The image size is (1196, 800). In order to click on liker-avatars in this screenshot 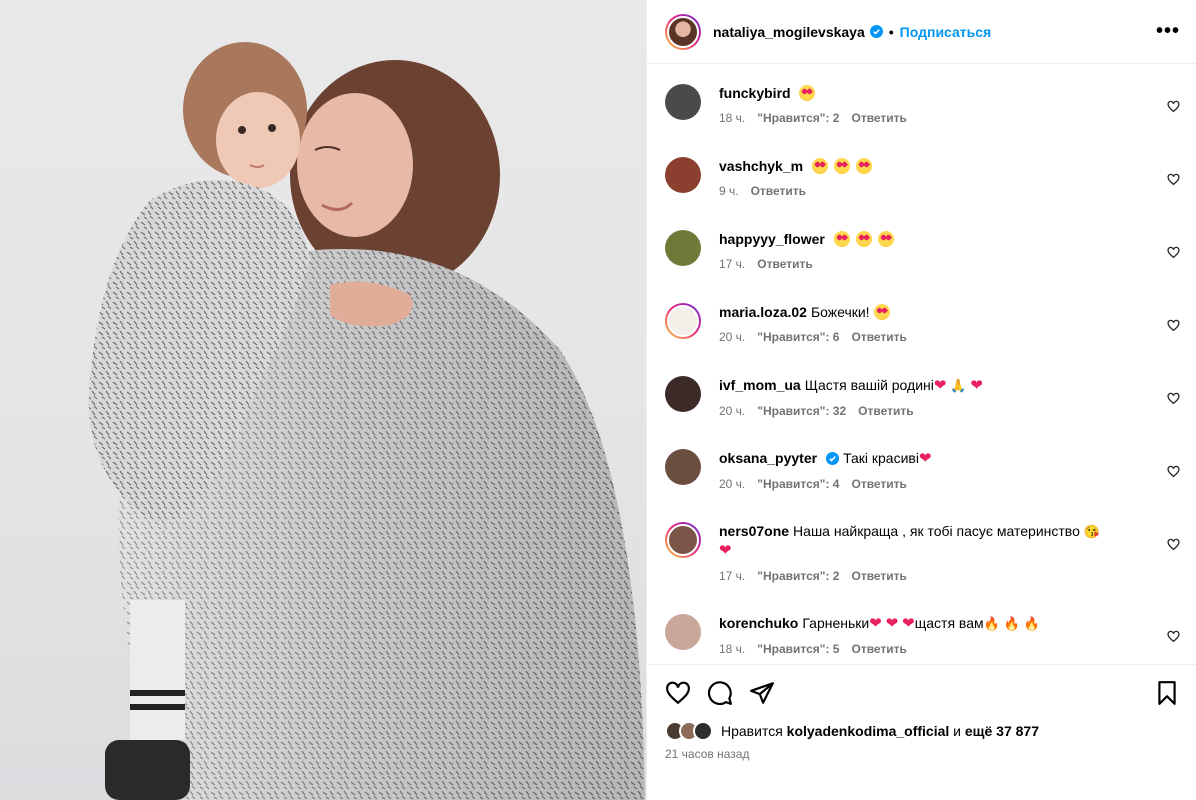, I will do `click(689, 731)`.